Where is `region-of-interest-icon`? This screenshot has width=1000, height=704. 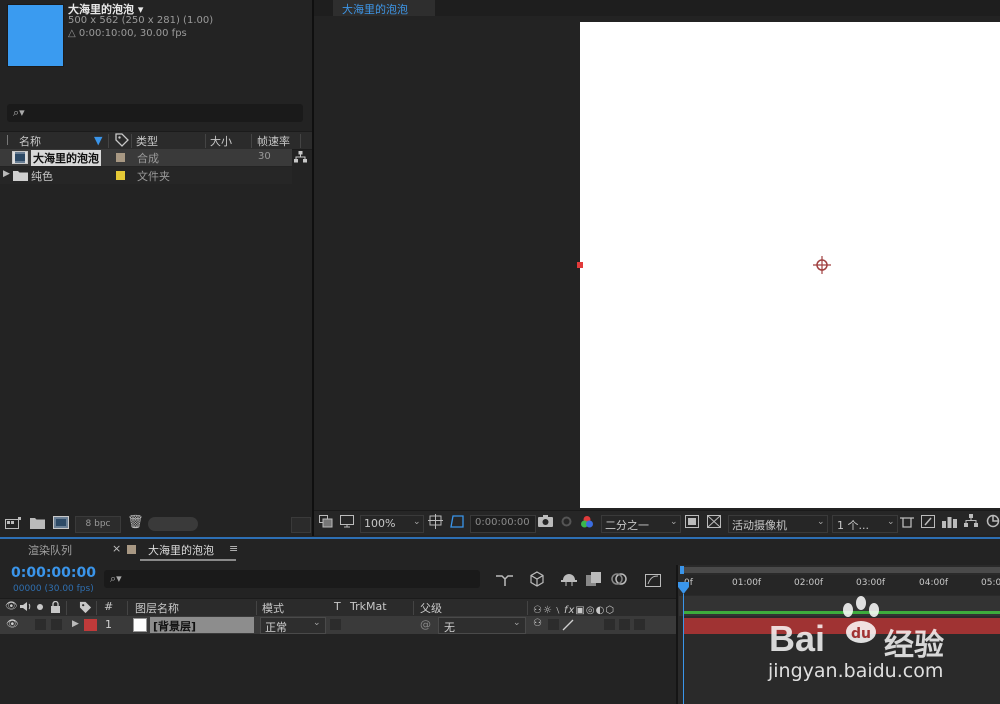
region-of-interest-icon is located at coordinates (692, 521).